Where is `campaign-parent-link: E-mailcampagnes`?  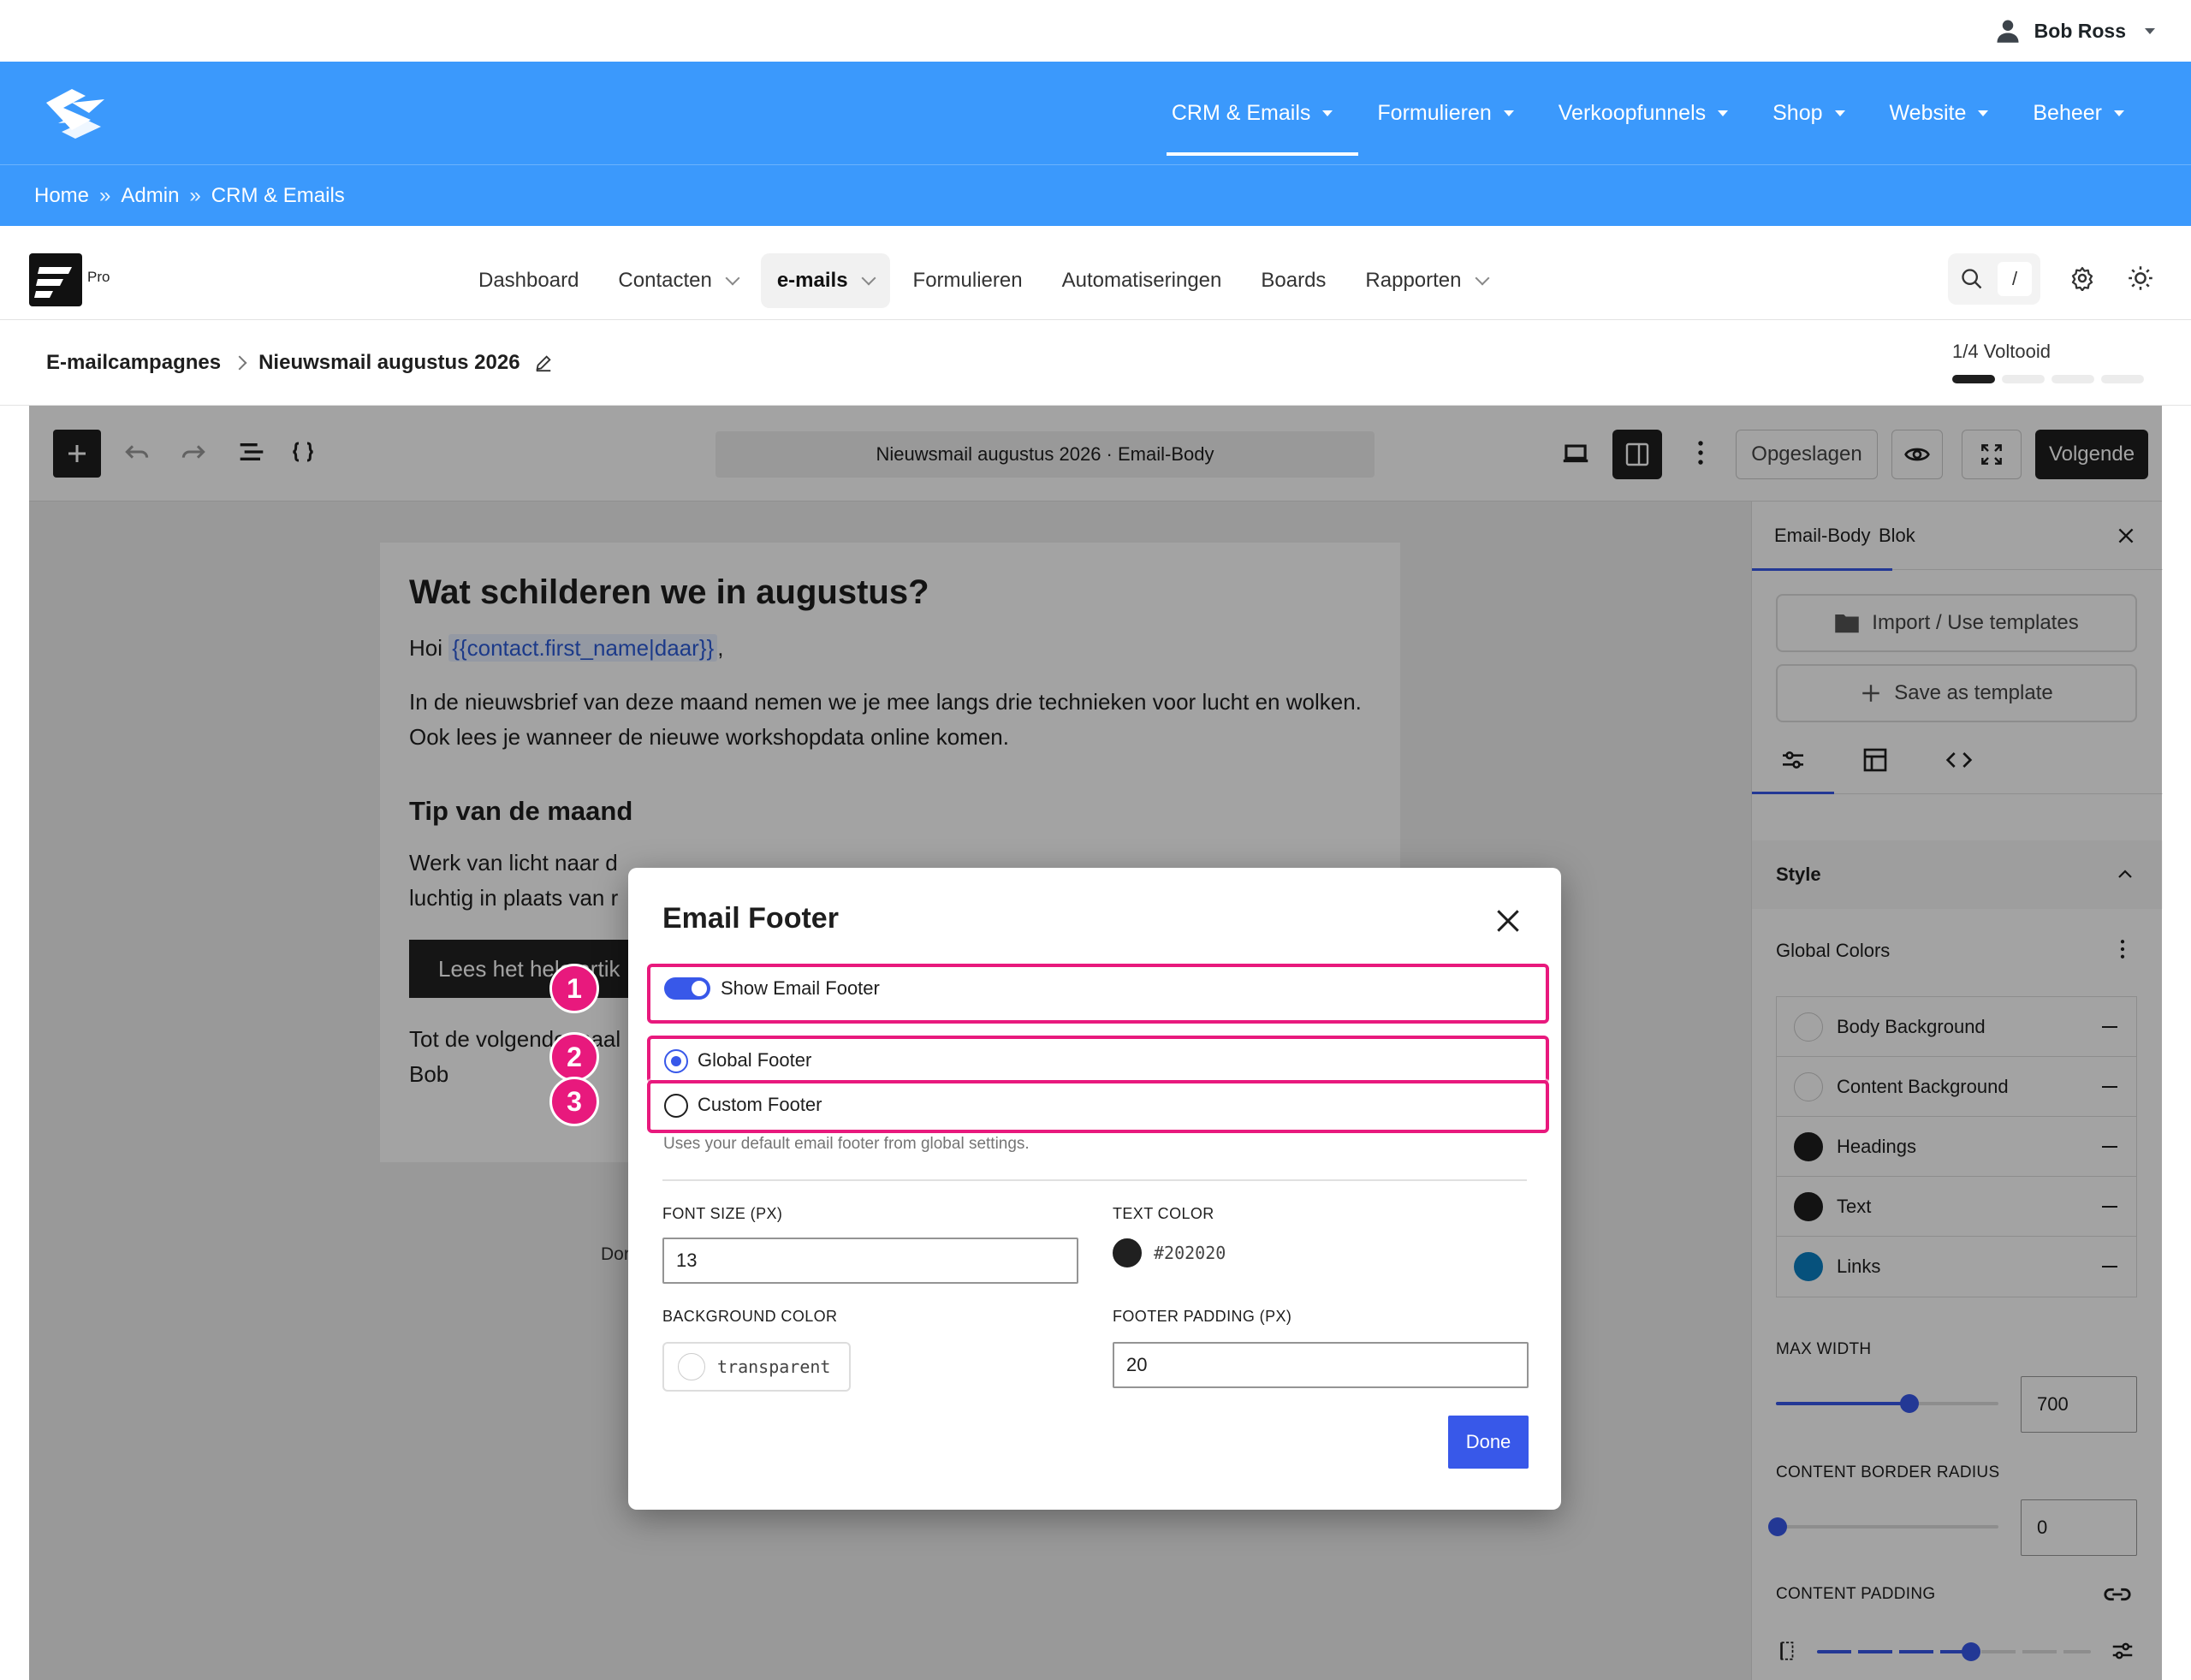
campaign-parent-link: E-mailcampagnes is located at coordinates (133, 363).